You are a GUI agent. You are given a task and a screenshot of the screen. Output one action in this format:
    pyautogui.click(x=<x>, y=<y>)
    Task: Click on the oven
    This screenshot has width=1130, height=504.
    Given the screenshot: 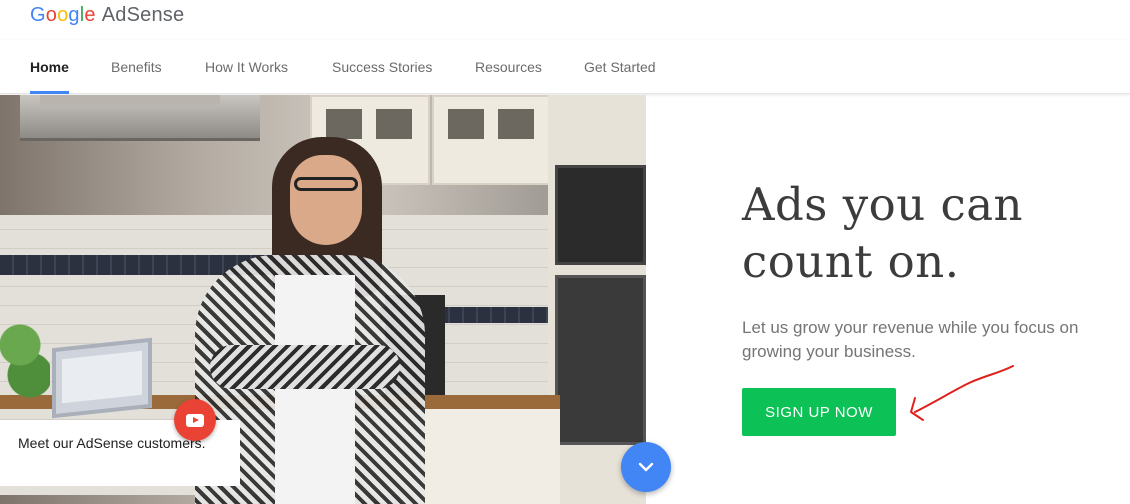 What is the action you would take?
    pyautogui.click(x=600, y=360)
    